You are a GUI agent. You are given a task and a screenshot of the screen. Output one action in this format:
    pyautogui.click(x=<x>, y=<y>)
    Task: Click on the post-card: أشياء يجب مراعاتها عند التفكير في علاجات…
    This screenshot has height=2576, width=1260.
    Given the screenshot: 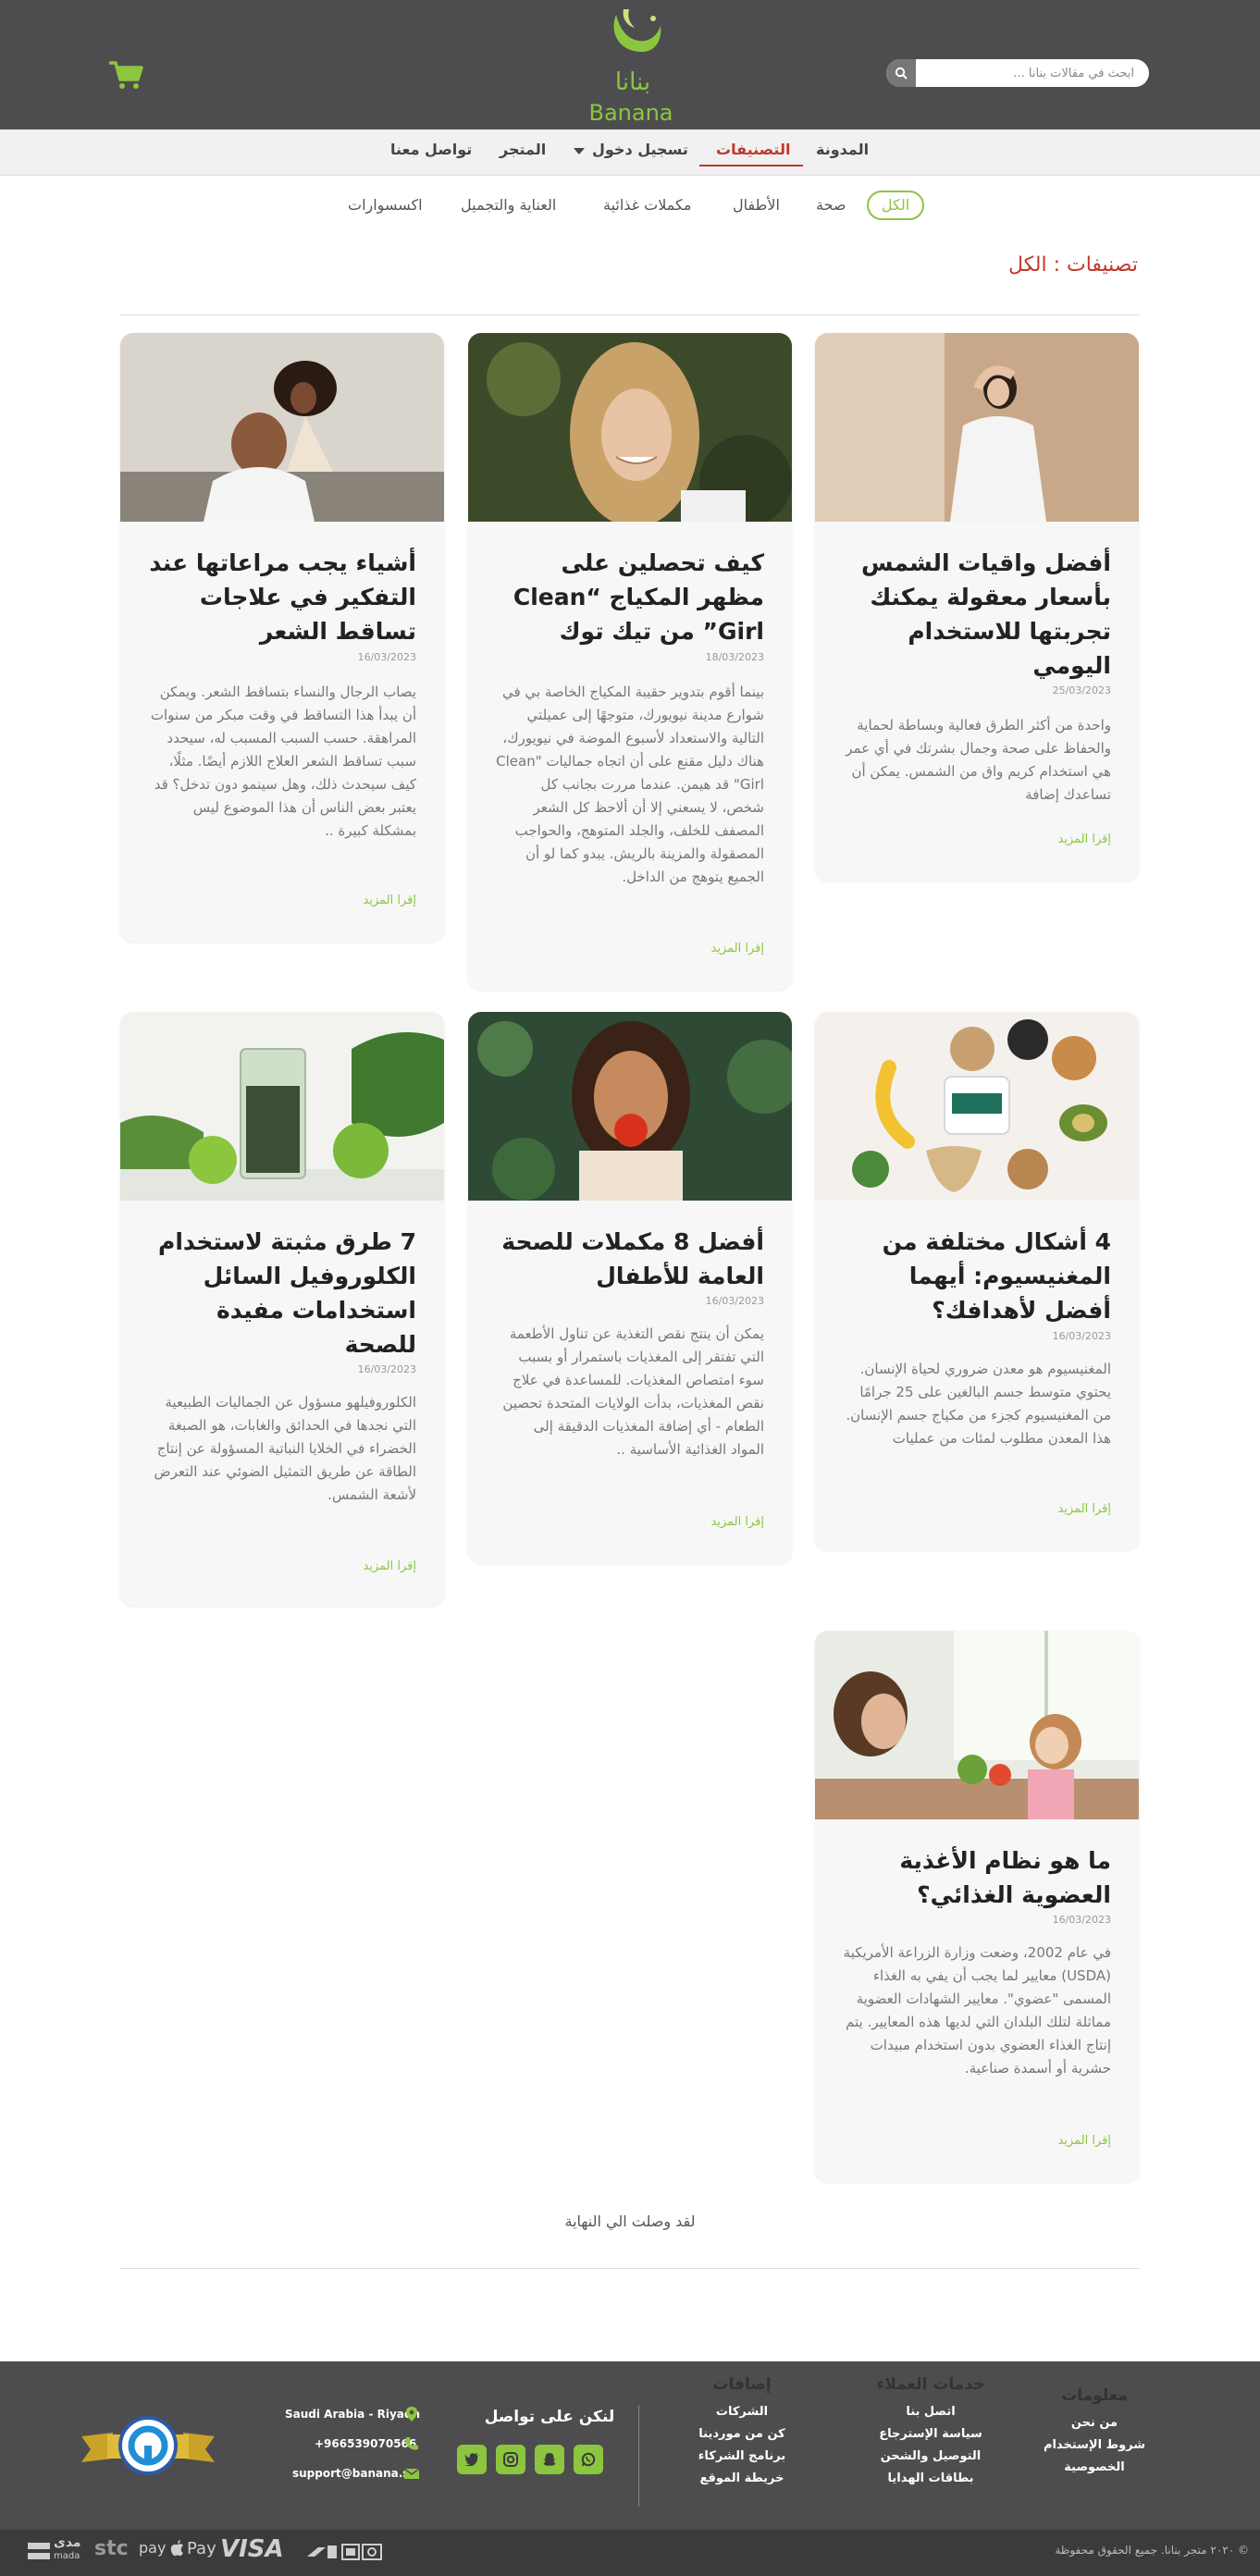 What is the action you would take?
    pyautogui.click(x=282, y=637)
    